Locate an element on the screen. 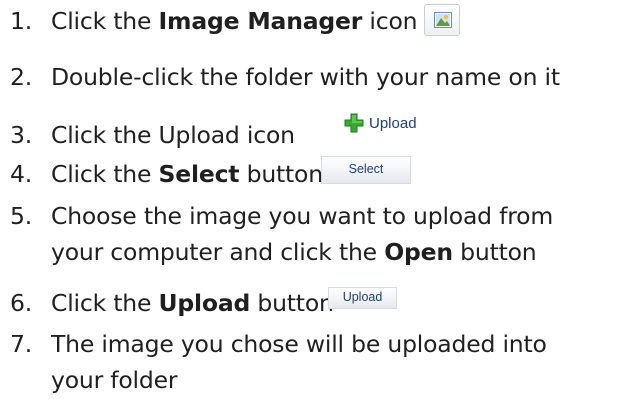 This screenshot has width=641, height=399. upload-button-image: Upload is located at coordinates (362, 298).